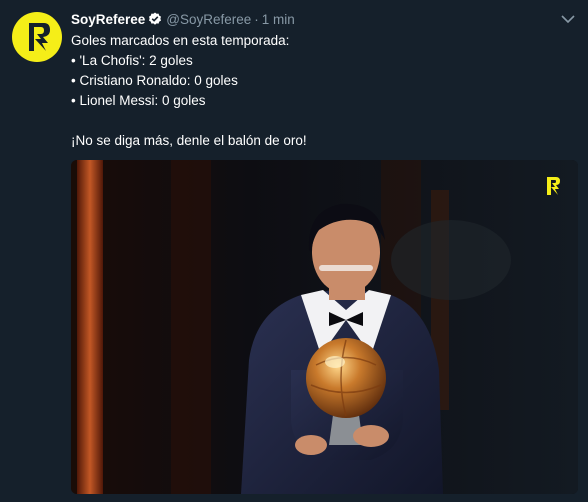 The height and width of the screenshot is (502, 588). I want to click on tweet-text-line: Goles marcados en esta temporada:, so click(180, 40).